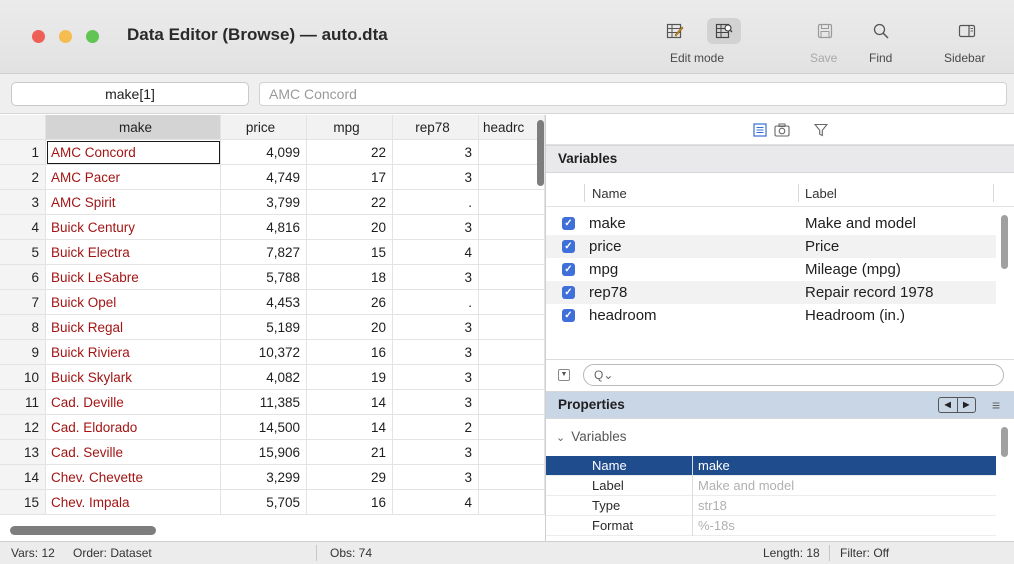  What do you see at coordinates (1004, 442) in the screenshot?
I see `properties-scrollbar` at bounding box center [1004, 442].